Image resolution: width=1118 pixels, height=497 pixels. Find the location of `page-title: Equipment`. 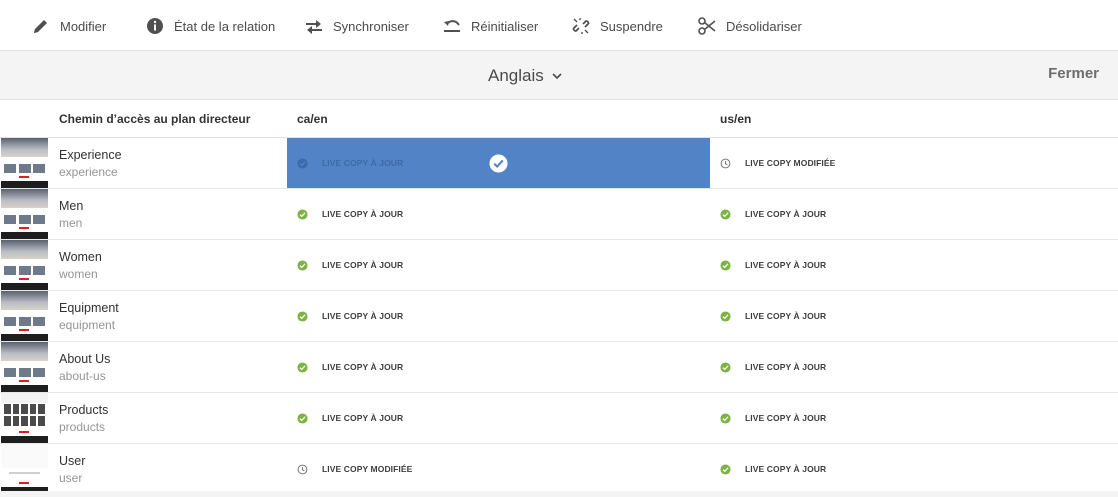

page-title: Equipment is located at coordinates (89, 308).